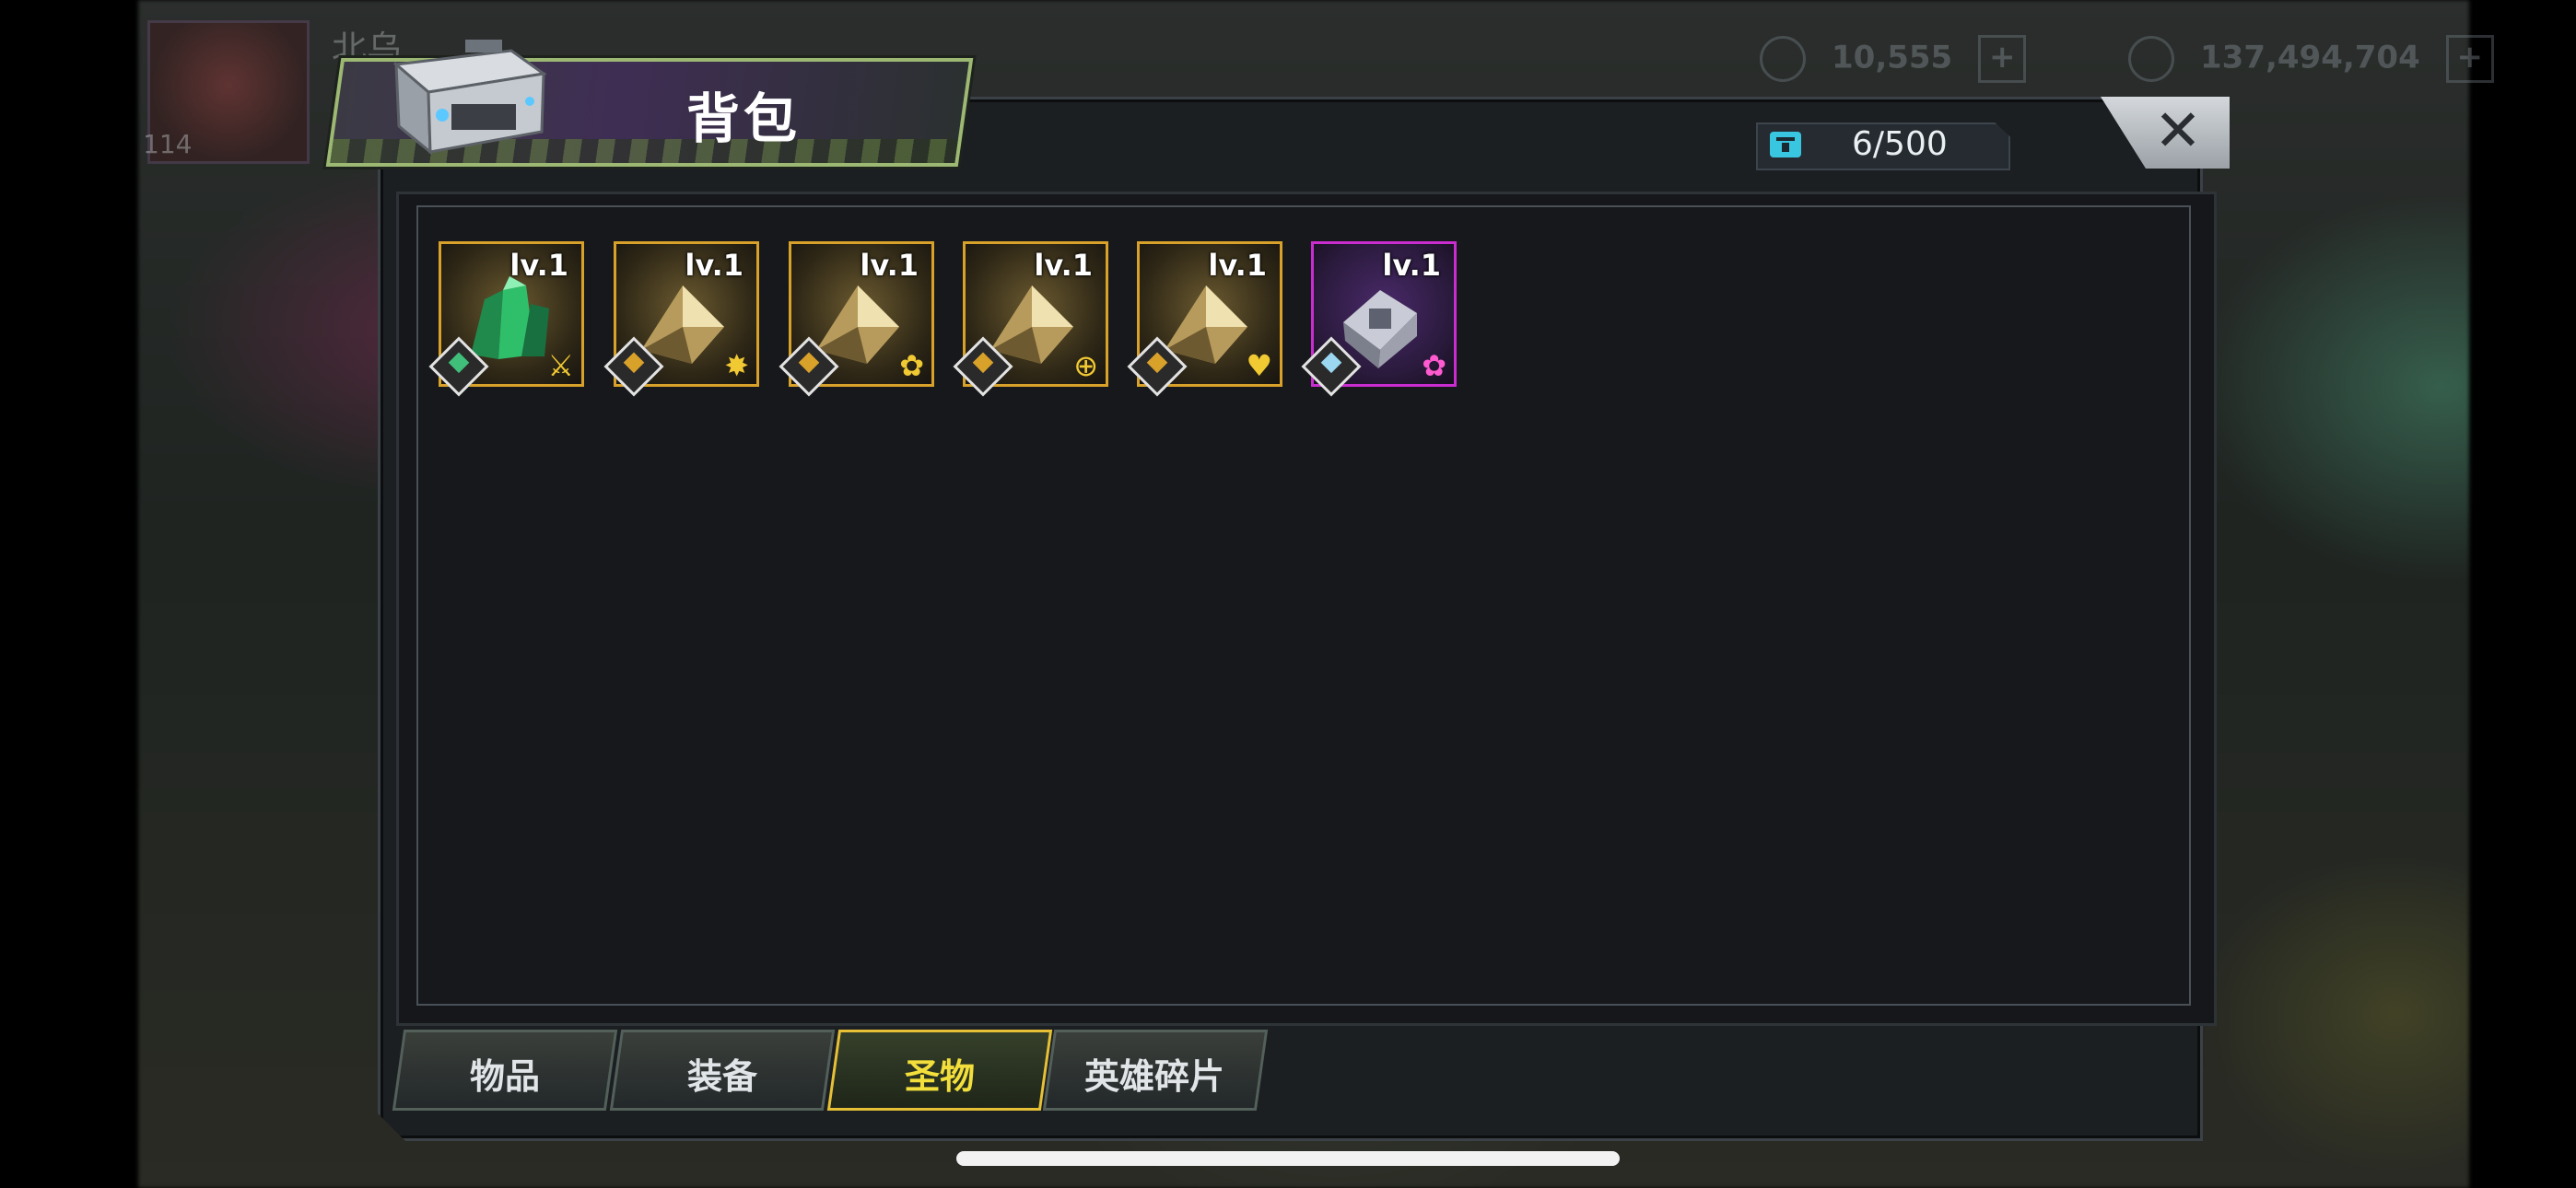  I want to click on item-slot-6: lv.1 ✿, so click(1379, 319).